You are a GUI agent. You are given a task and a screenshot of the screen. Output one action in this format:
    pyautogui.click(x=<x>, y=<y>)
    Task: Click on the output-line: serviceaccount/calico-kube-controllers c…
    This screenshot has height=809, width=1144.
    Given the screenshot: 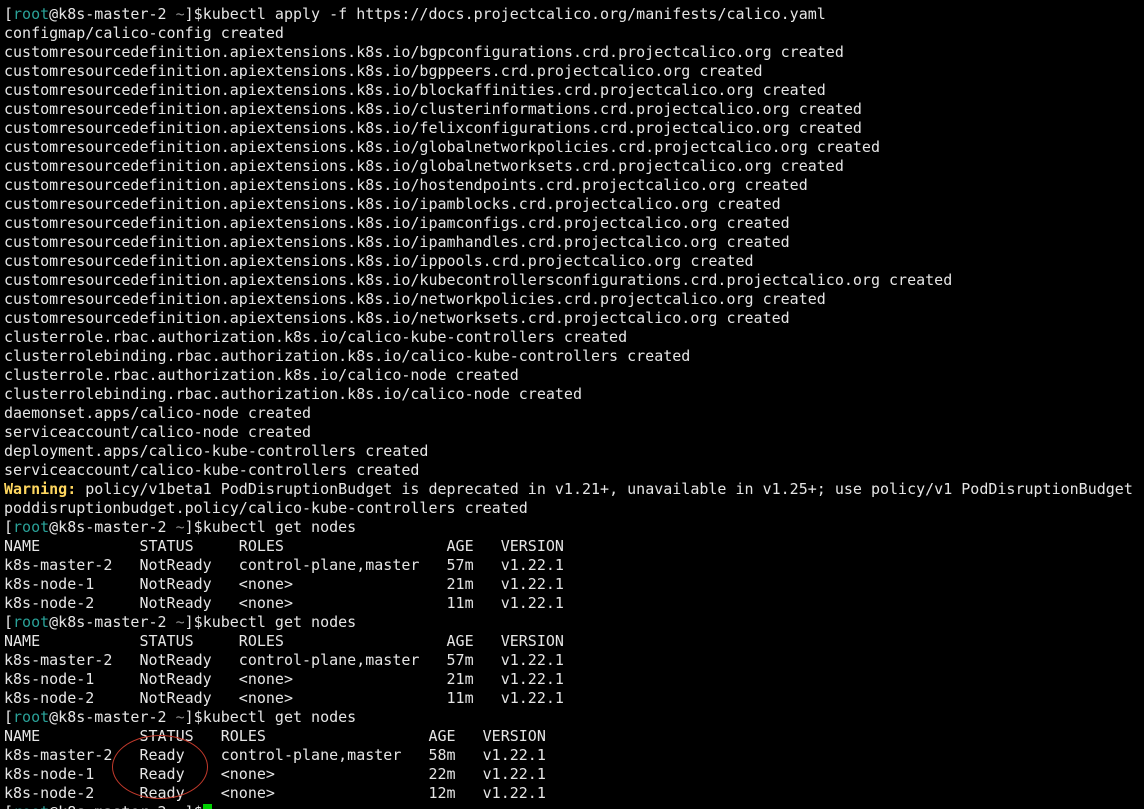 What is the action you would take?
    pyautogui.click(x=212, y=470)
    